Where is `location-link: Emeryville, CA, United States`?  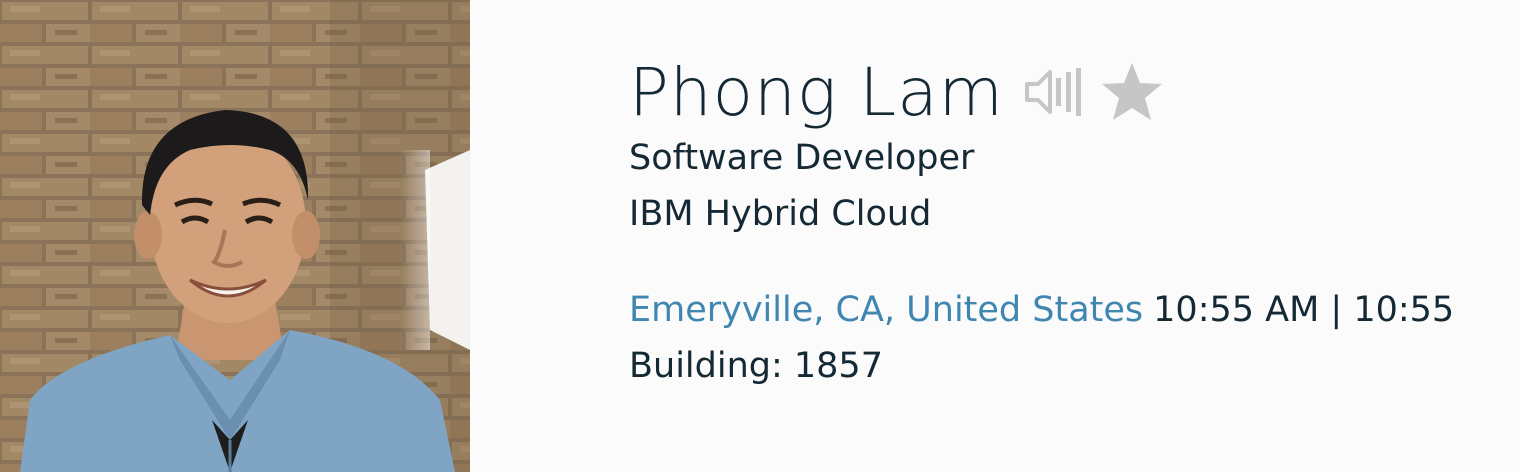
location-link: Emeryville, CA, United States is located at coordinates (886, 310).